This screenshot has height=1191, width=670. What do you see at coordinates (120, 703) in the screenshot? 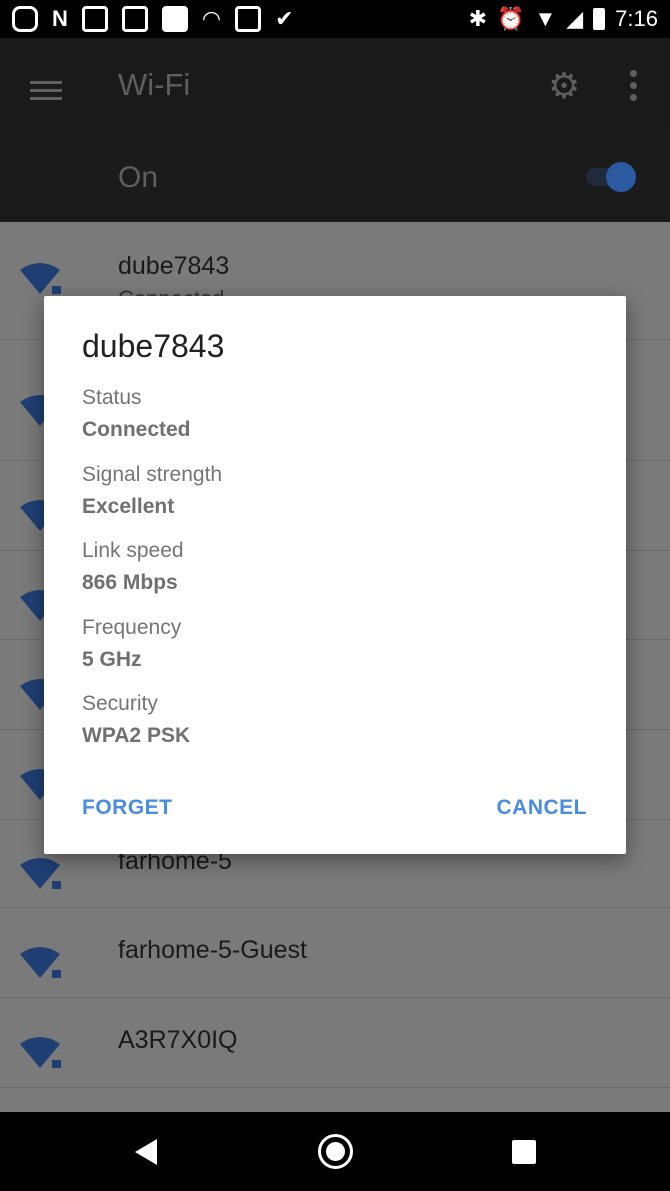
I see `field-label: Security` at bounding box center [120, 703].